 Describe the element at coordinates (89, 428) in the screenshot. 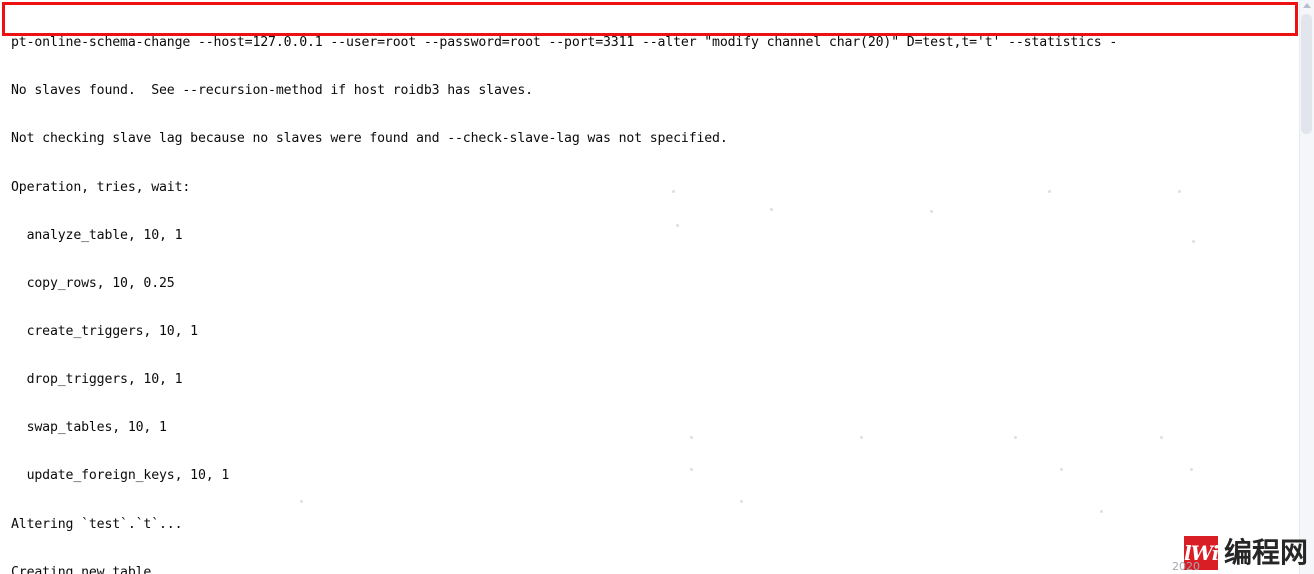

I see `console-line: swap_tables, 10, 1` at that location.